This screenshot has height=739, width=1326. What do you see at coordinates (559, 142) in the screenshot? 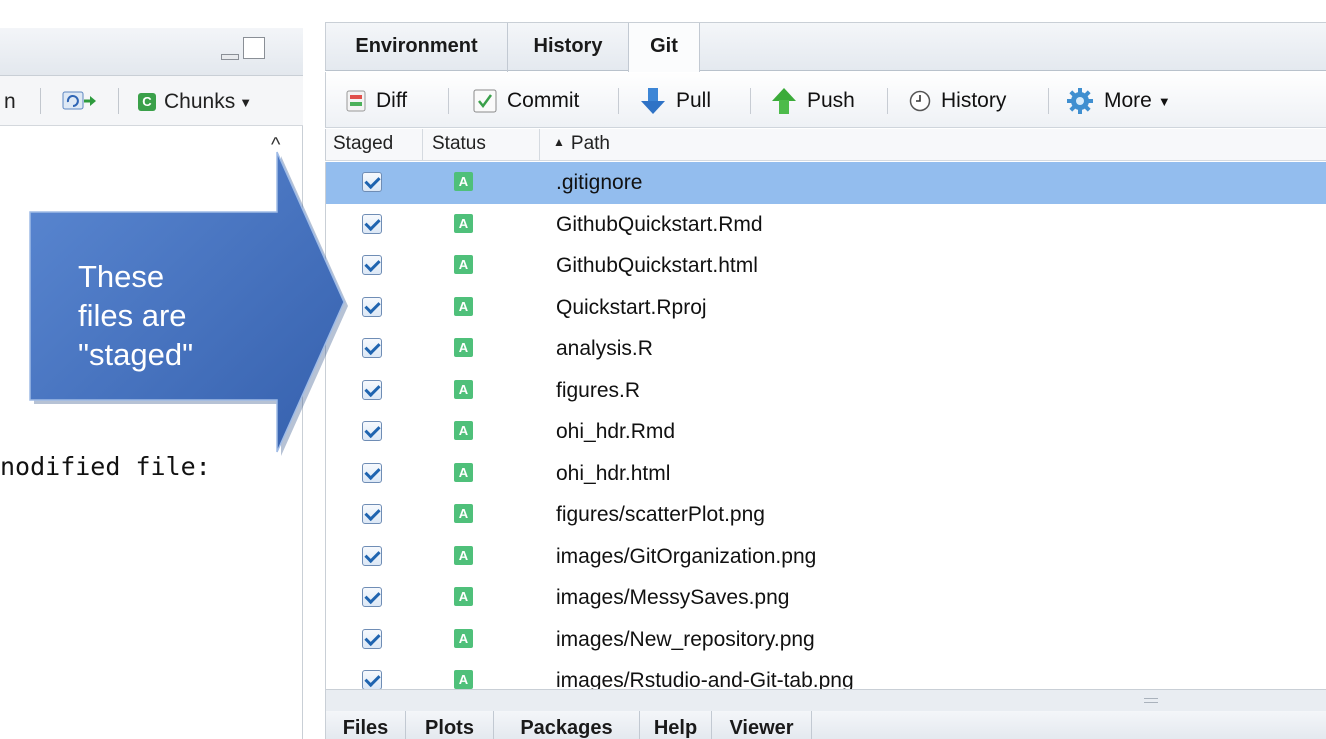
I see `sort-ascending-icon: ▲` at bounding box center [559, 142].